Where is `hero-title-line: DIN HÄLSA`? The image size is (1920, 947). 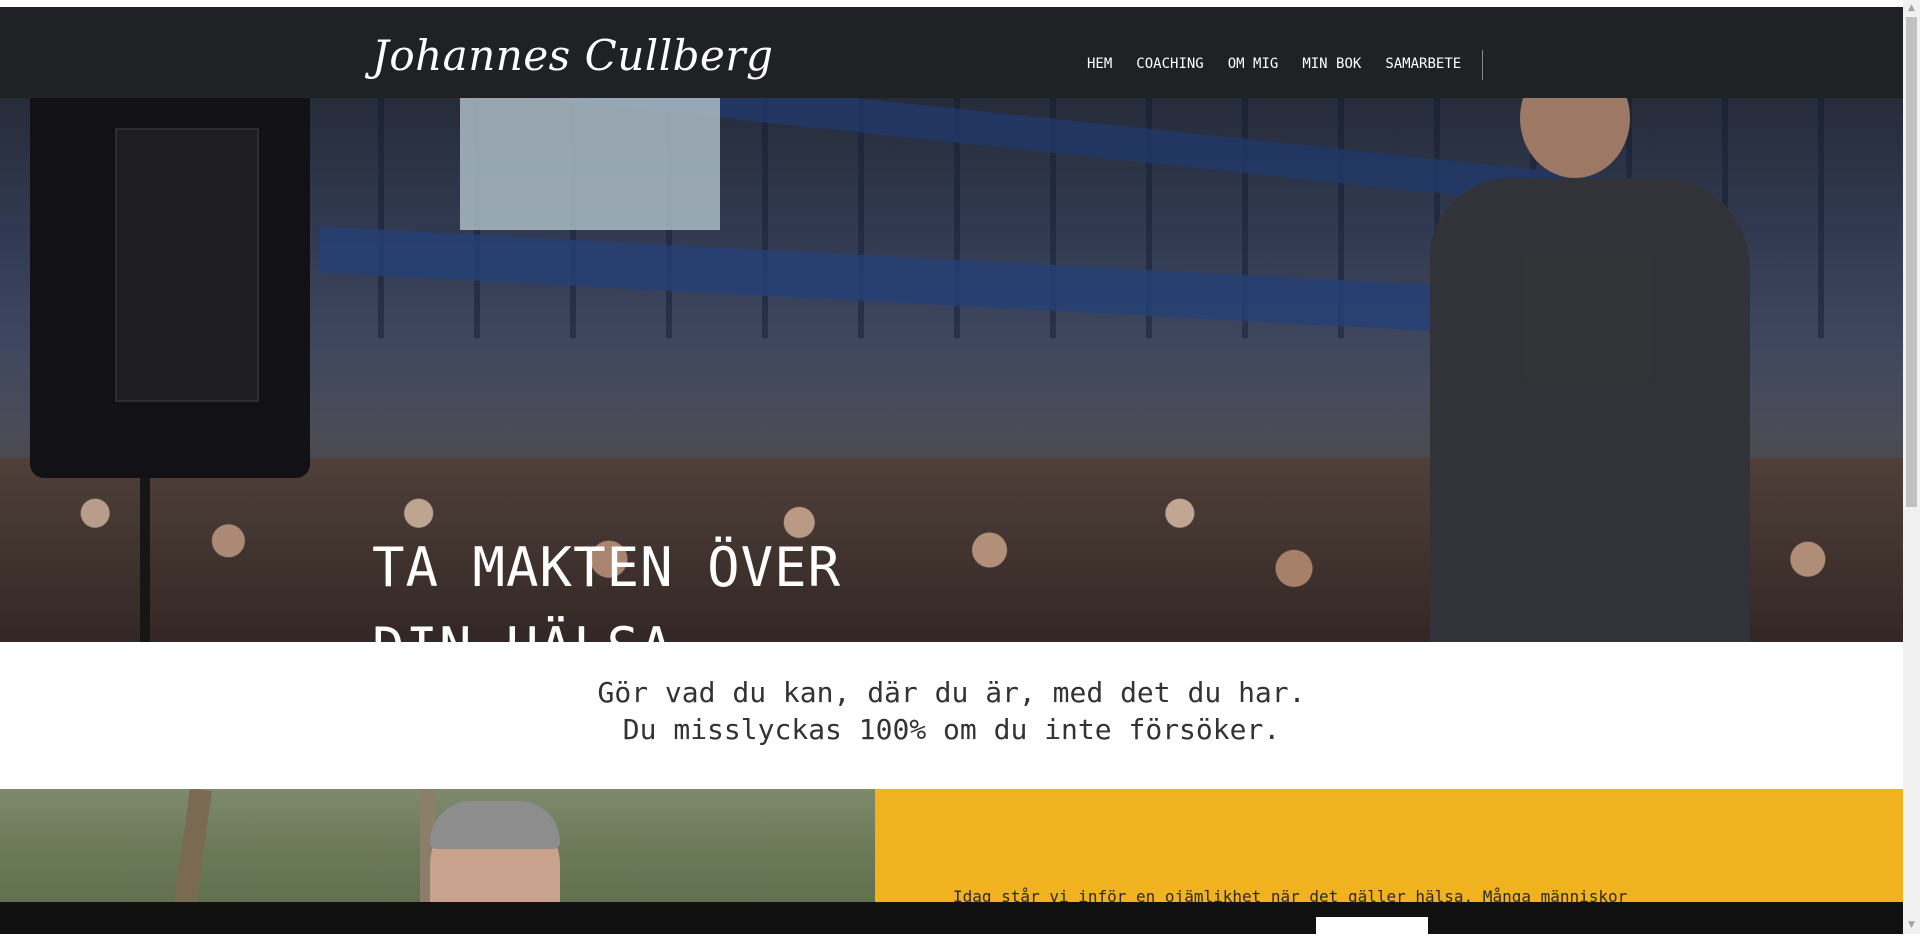
hero-title-line: DIN HÄLSA is located at coordinates (606, 625).